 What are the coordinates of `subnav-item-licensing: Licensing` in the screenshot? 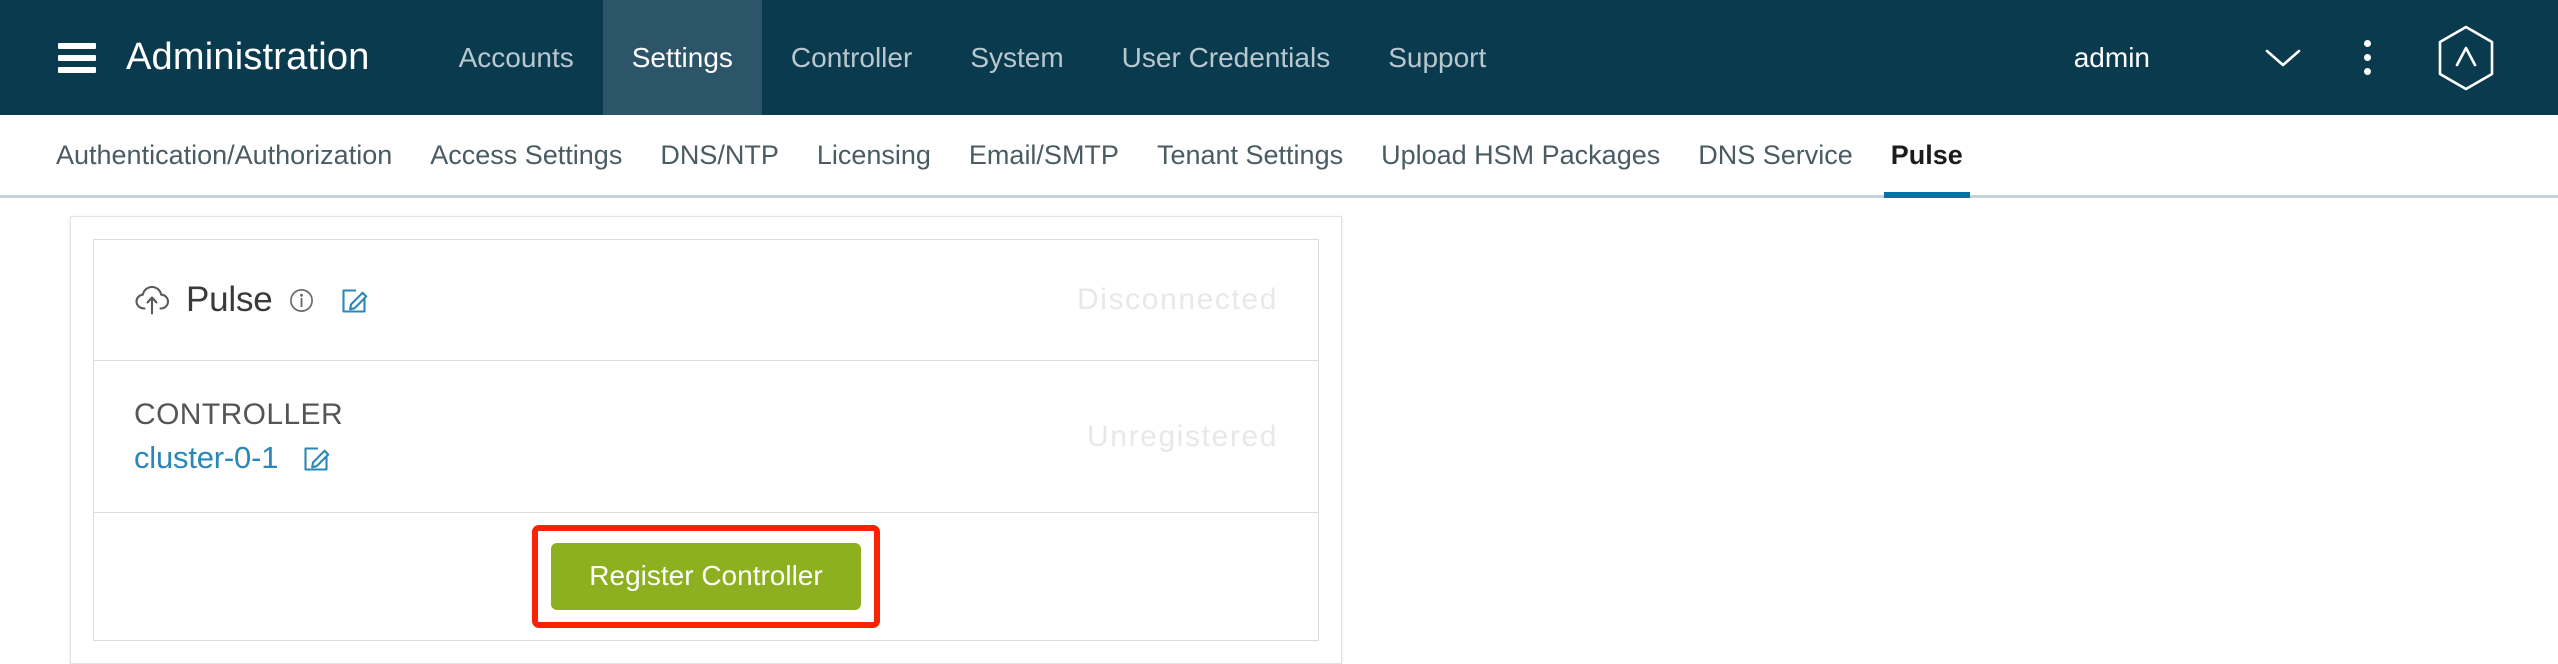 It's located at (874, 155).